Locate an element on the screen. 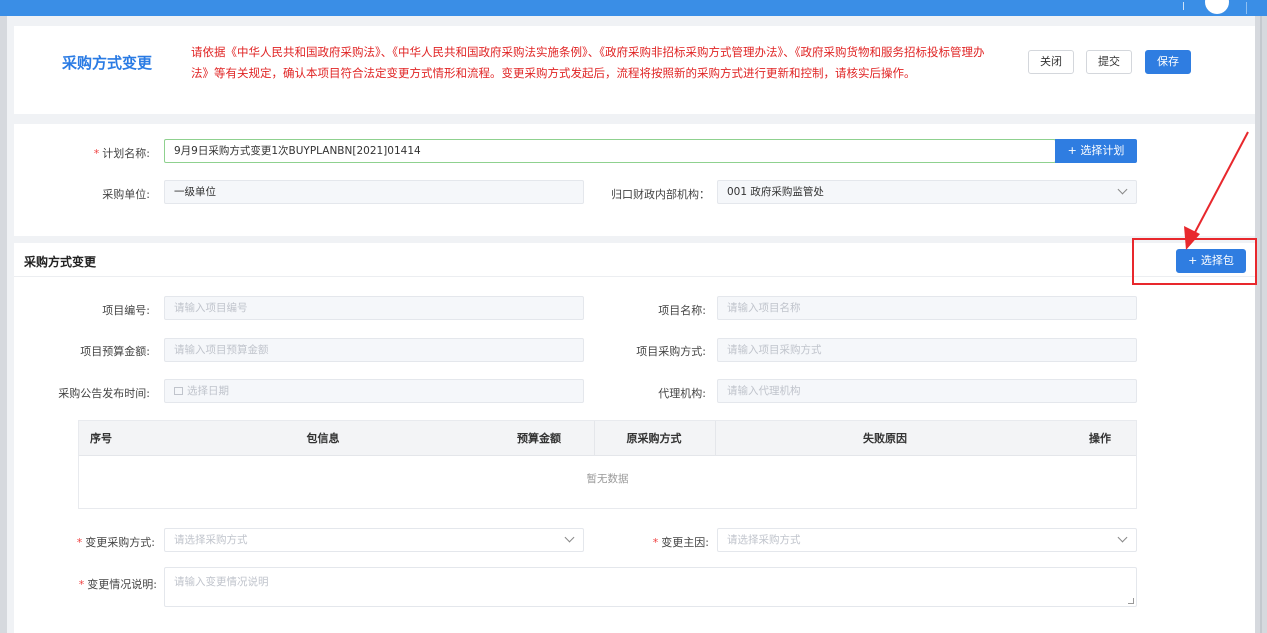 This screenshot has height=633, width=1267. budget-input: 请输入项目预算金额 is located at coordinates (374, 350).